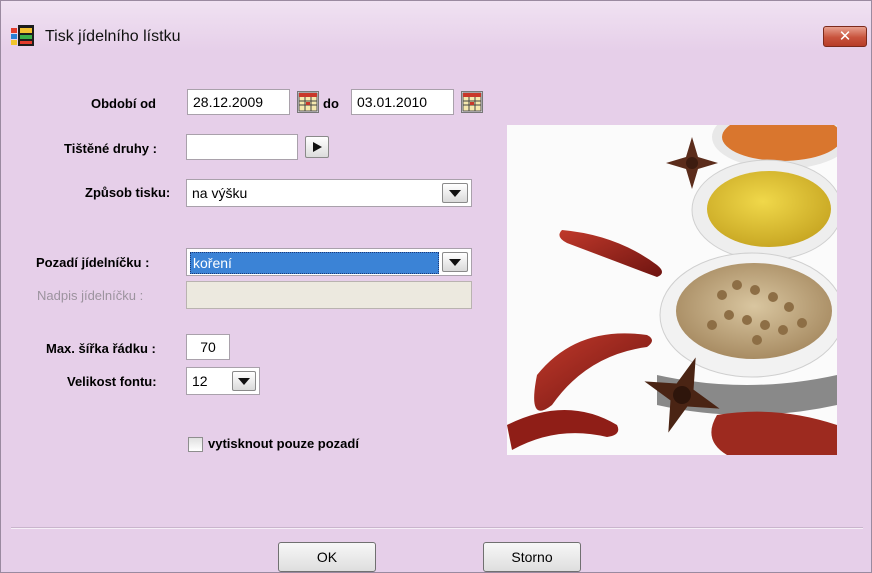 This screenshot has width=872, height=573. What do you see at coordinates (93, 262) in the screenshot?
I see `background-label: Pozadí jídelníčku :` at bounding box center [93, 262].